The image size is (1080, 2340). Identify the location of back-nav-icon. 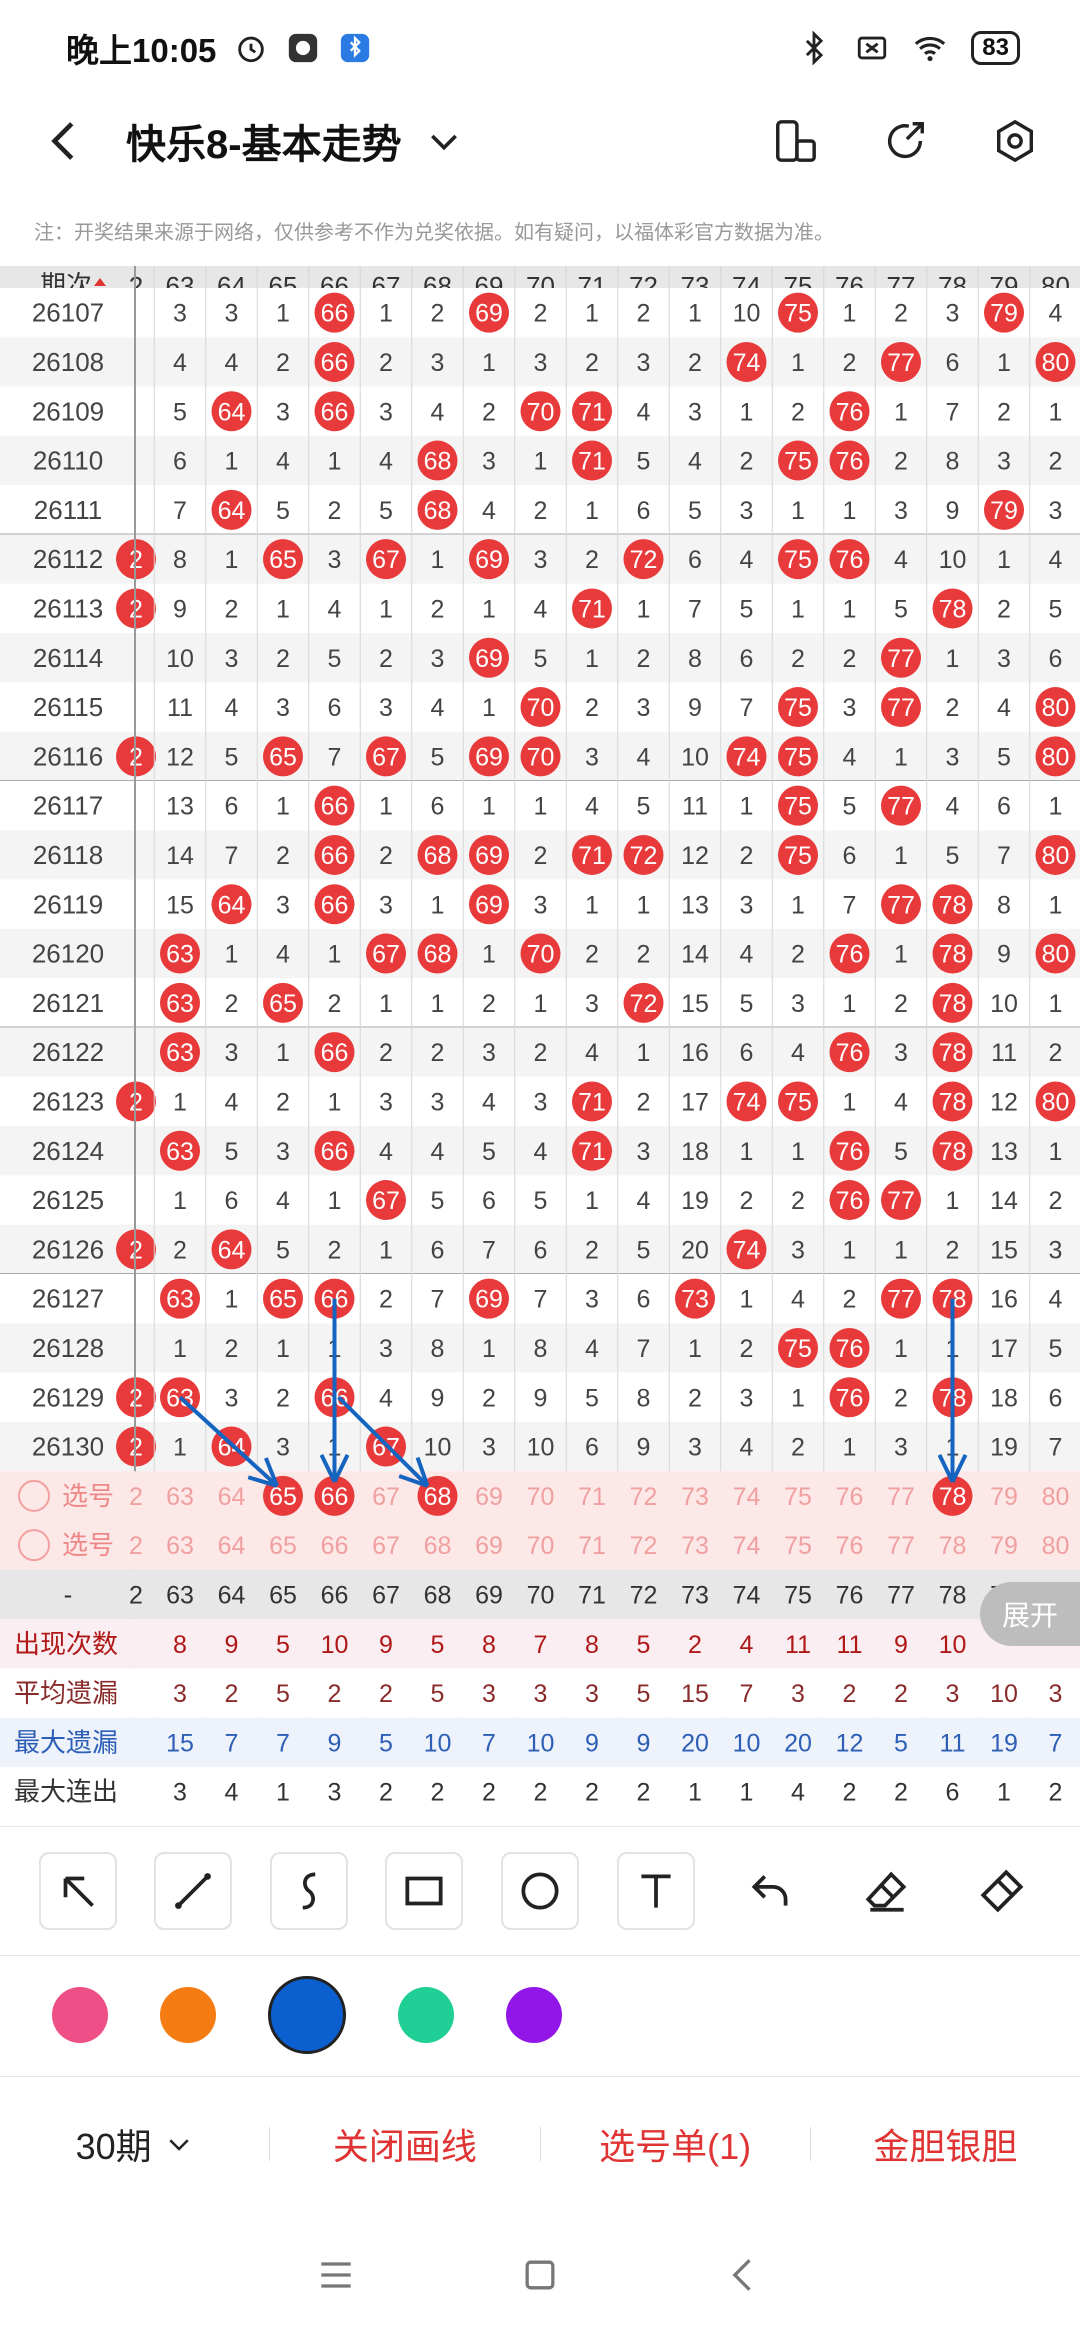
(744, 2275).